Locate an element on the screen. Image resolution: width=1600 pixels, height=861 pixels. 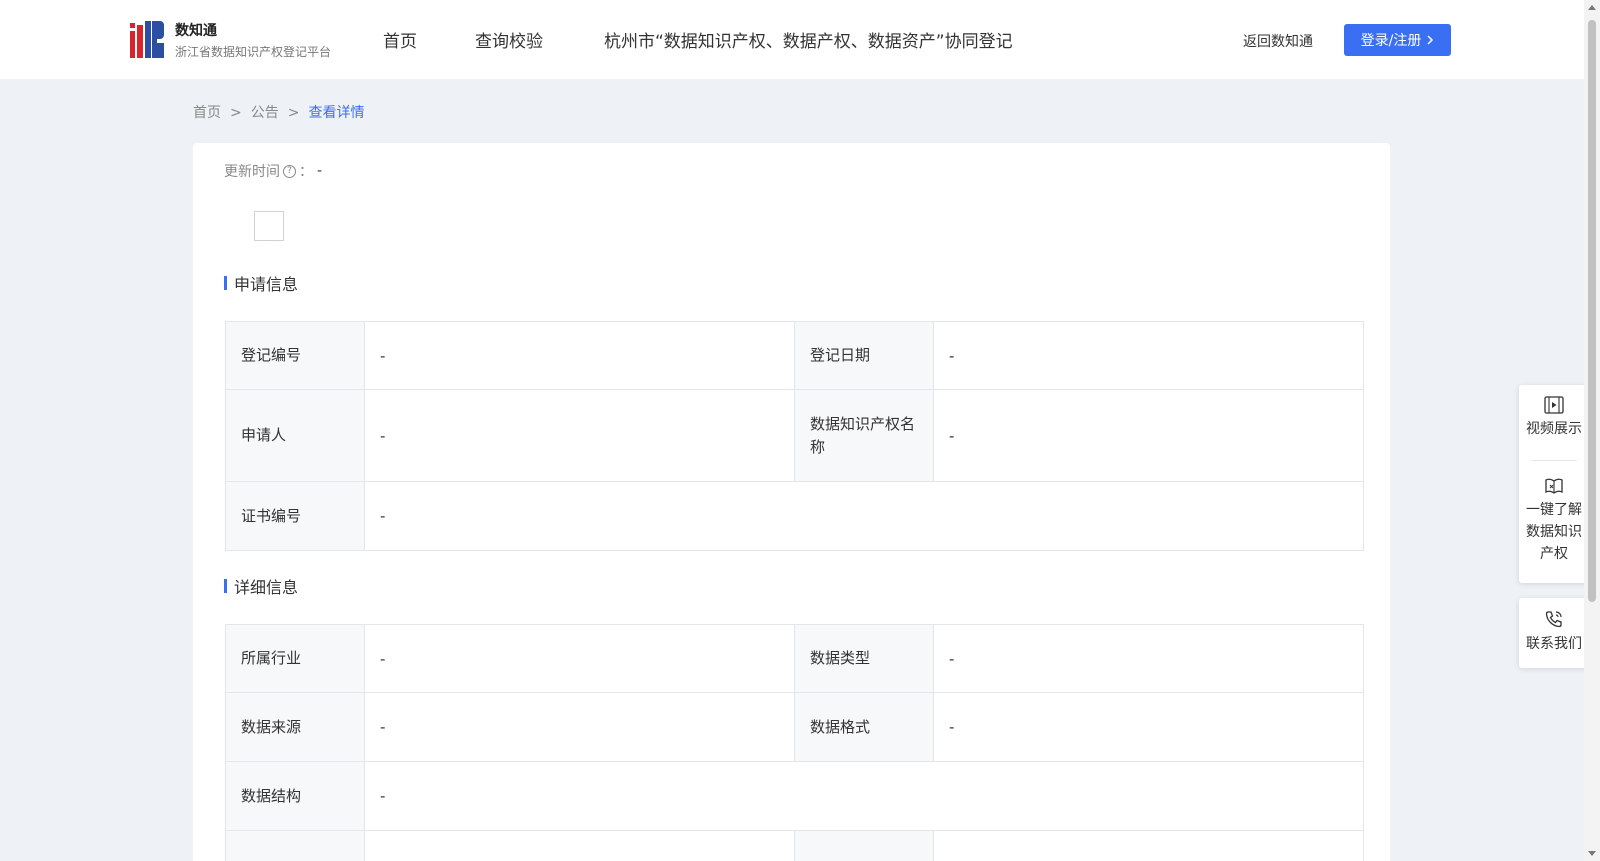
scroll-up-arrow-icon is located at coordinates (1592, 7).